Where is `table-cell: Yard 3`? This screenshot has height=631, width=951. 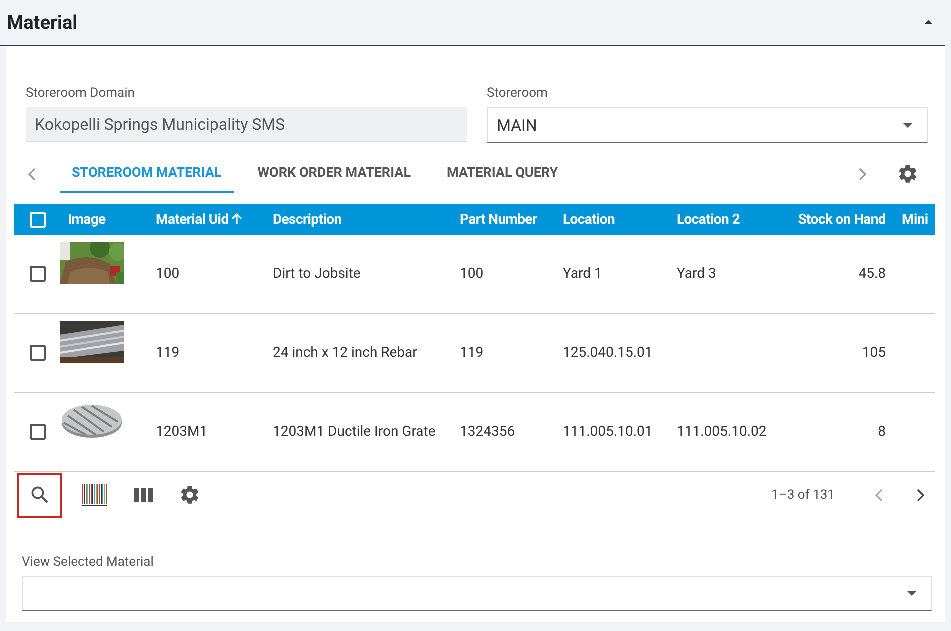
table-cell: Yard 3 is located at coordinates (696, 274).